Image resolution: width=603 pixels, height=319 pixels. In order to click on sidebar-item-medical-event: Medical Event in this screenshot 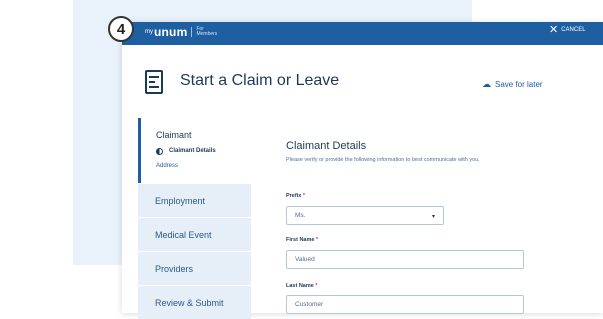, I will do `click(194, 234)`.